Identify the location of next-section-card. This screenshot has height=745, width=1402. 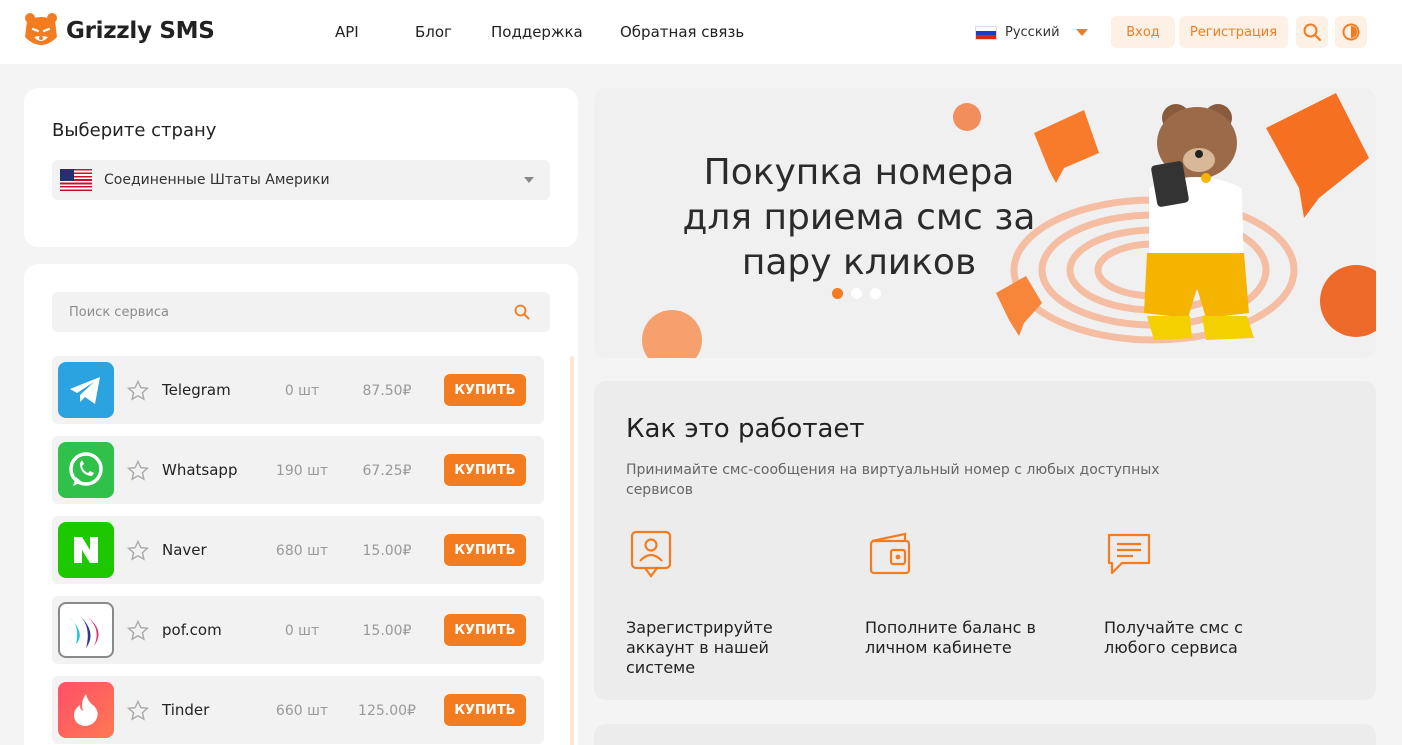
(985, 734).